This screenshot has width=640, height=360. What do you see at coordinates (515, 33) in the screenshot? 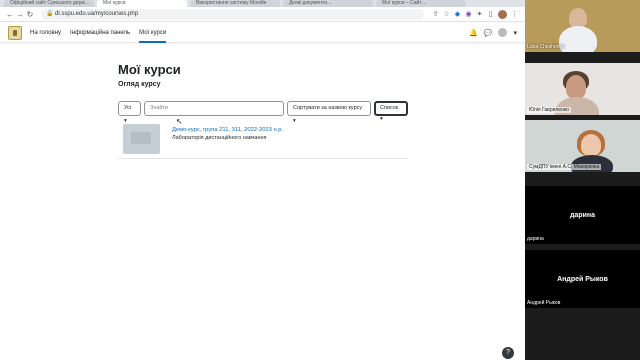
I see `chevron-down-icon: ▾` at bounding box center [515, 33].